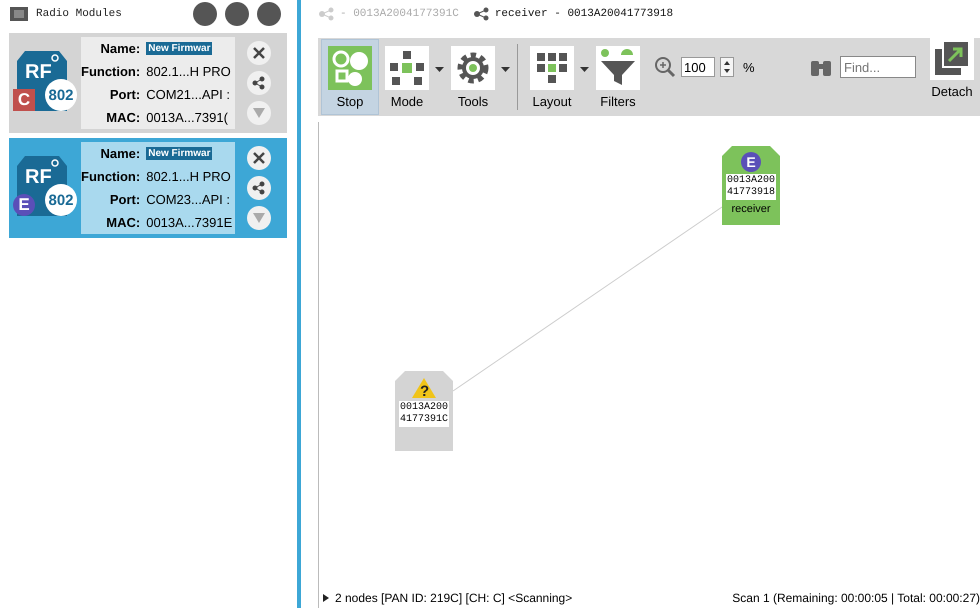  Describe the element at coordinates (552, 77) in the screenshot. I see `layout-button: Layout` at that location.